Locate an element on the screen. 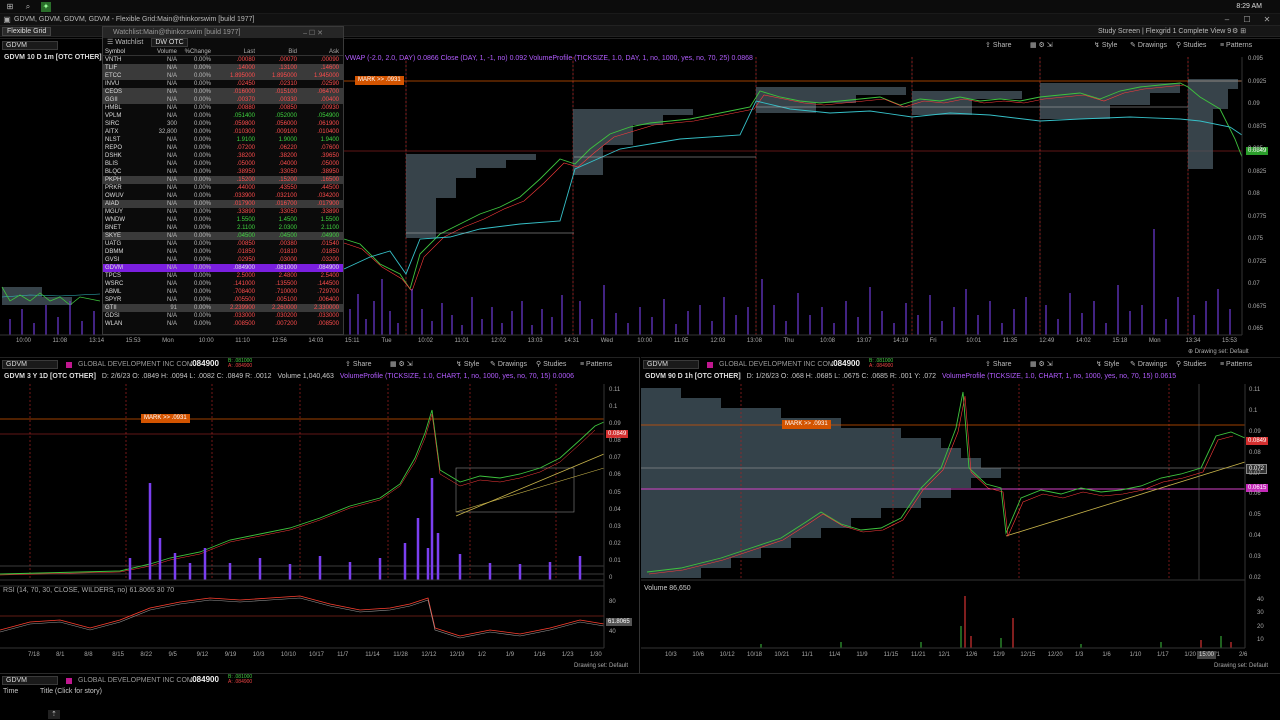 This screenshot has width=1280, height=720. watchlist-window-controls: – ☐ ✕ is located at coordinates (313, 33).